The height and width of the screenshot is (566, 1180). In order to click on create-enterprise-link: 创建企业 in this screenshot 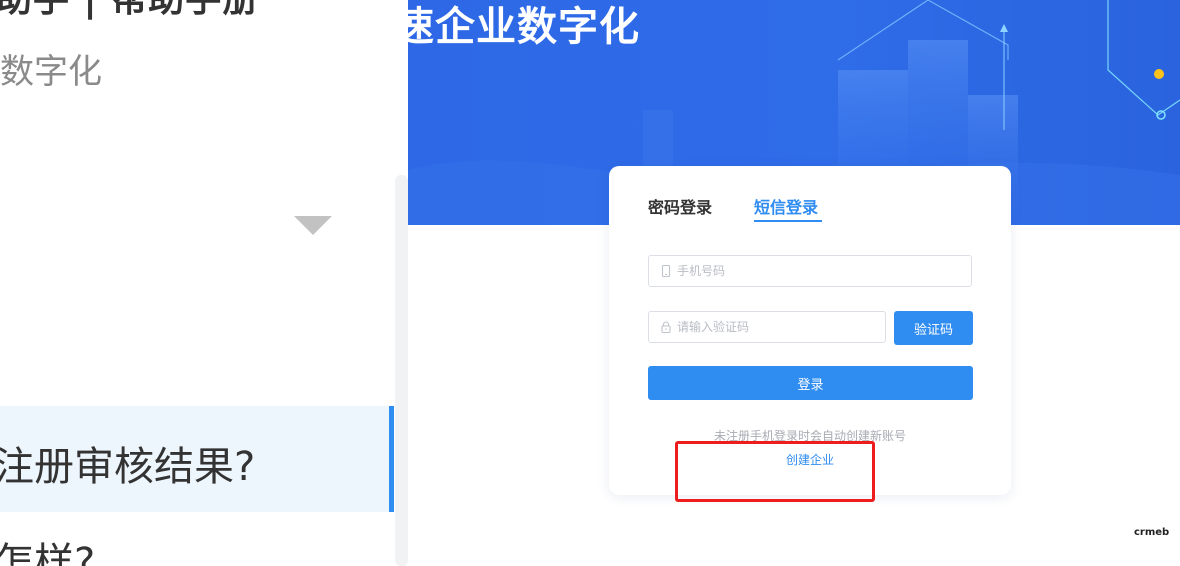, I will do `click(810, 459)`.